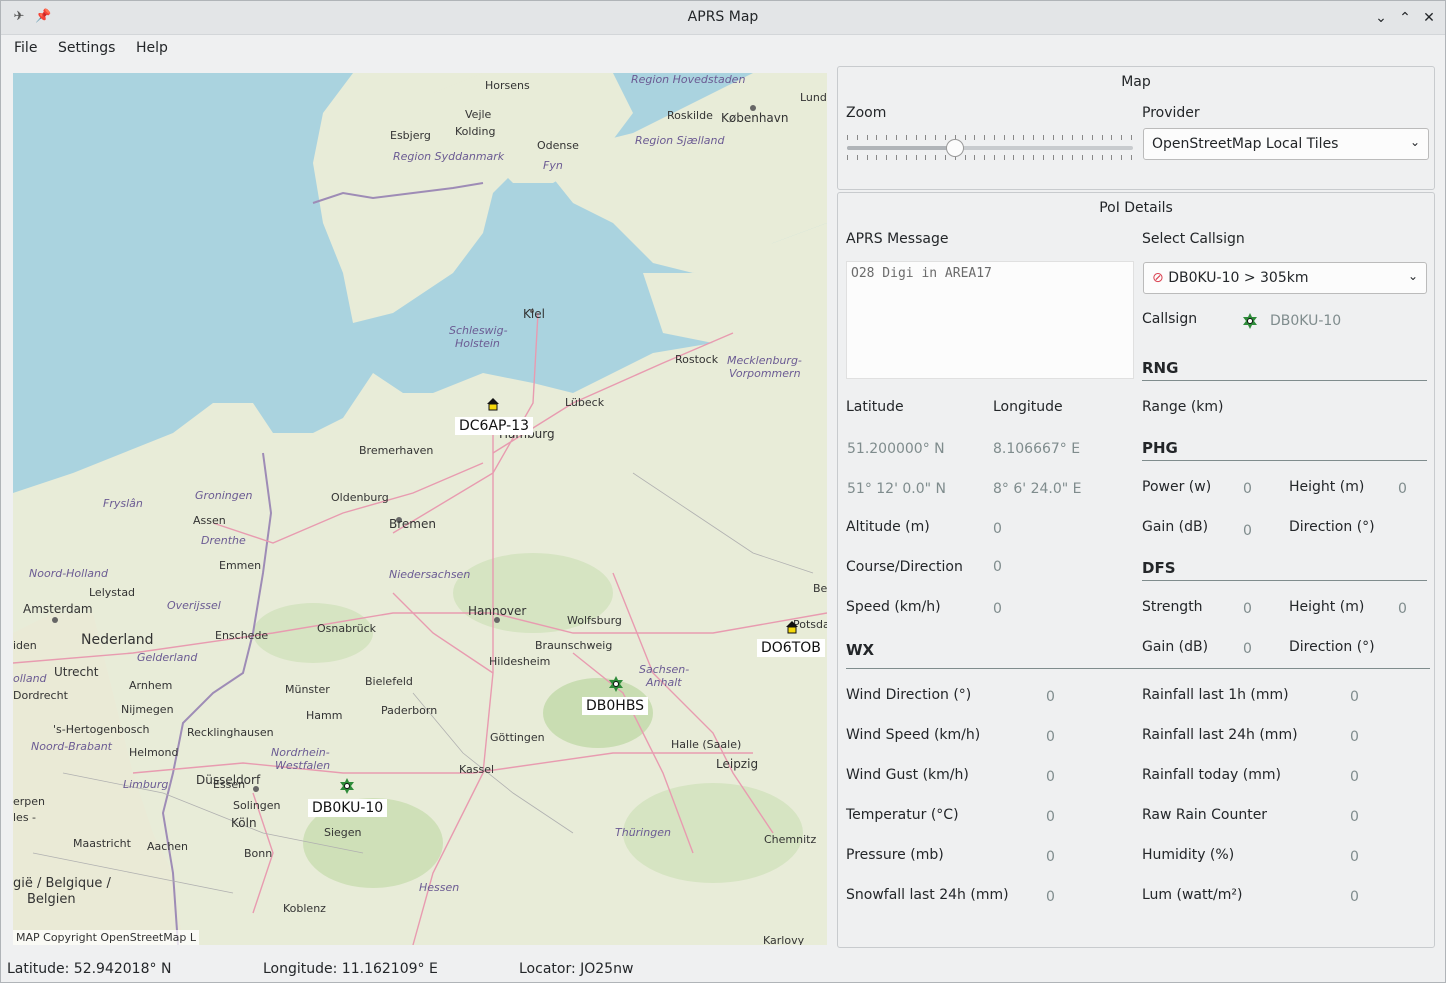 This screenshot has width=1446, height=983. I want to click on map-label: Esbjerg, so click(410, 135).